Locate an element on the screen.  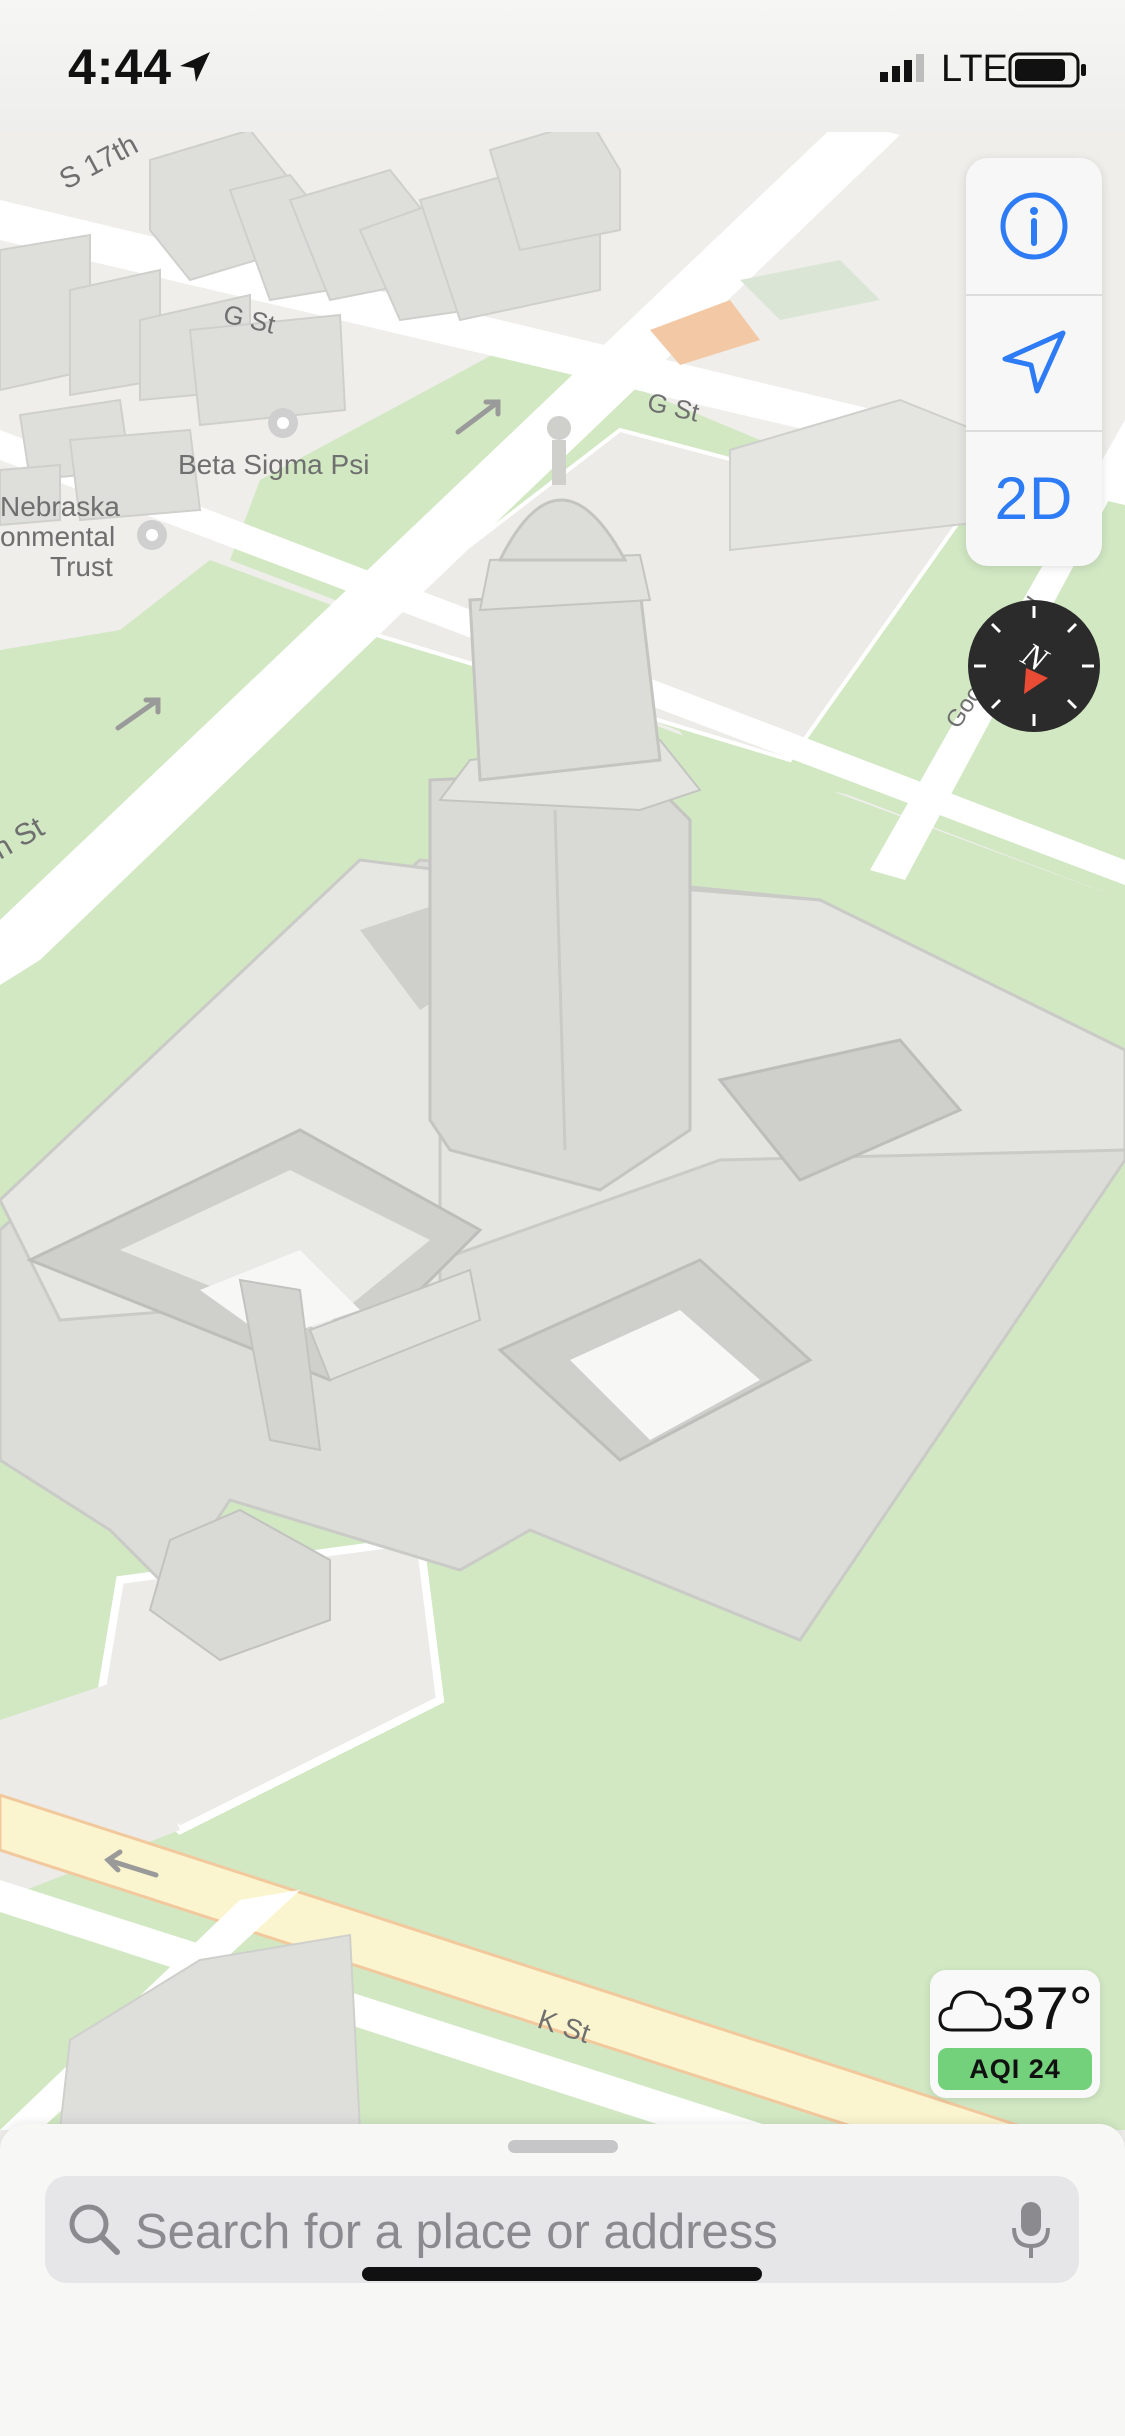
poi-pin-nebraska-trust is located at coordinates (152, 535).